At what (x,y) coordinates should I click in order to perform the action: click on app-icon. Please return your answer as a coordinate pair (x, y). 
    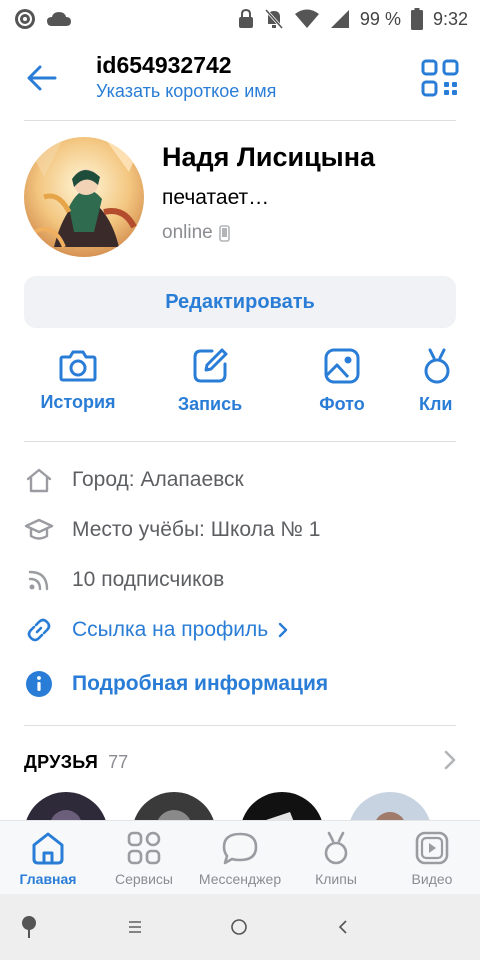
    Looking at the image, I should click on (25, 19).